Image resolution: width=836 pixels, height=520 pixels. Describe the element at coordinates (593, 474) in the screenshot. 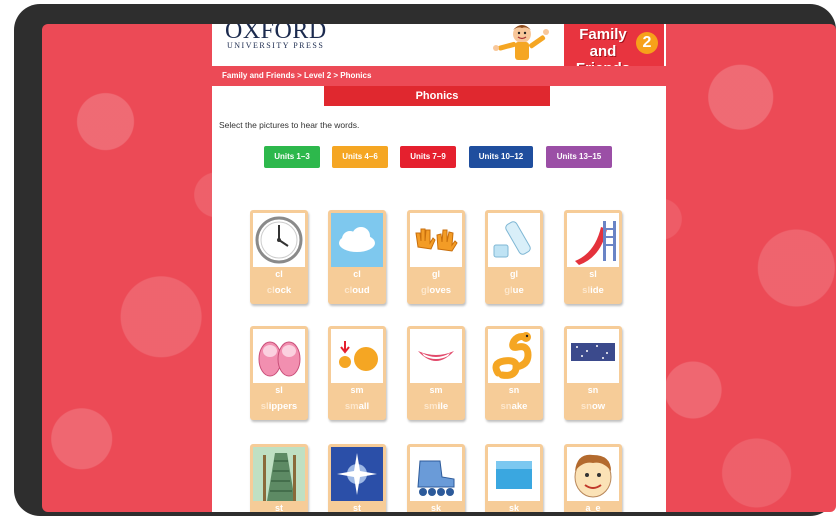

I see `face-icon` at that location.